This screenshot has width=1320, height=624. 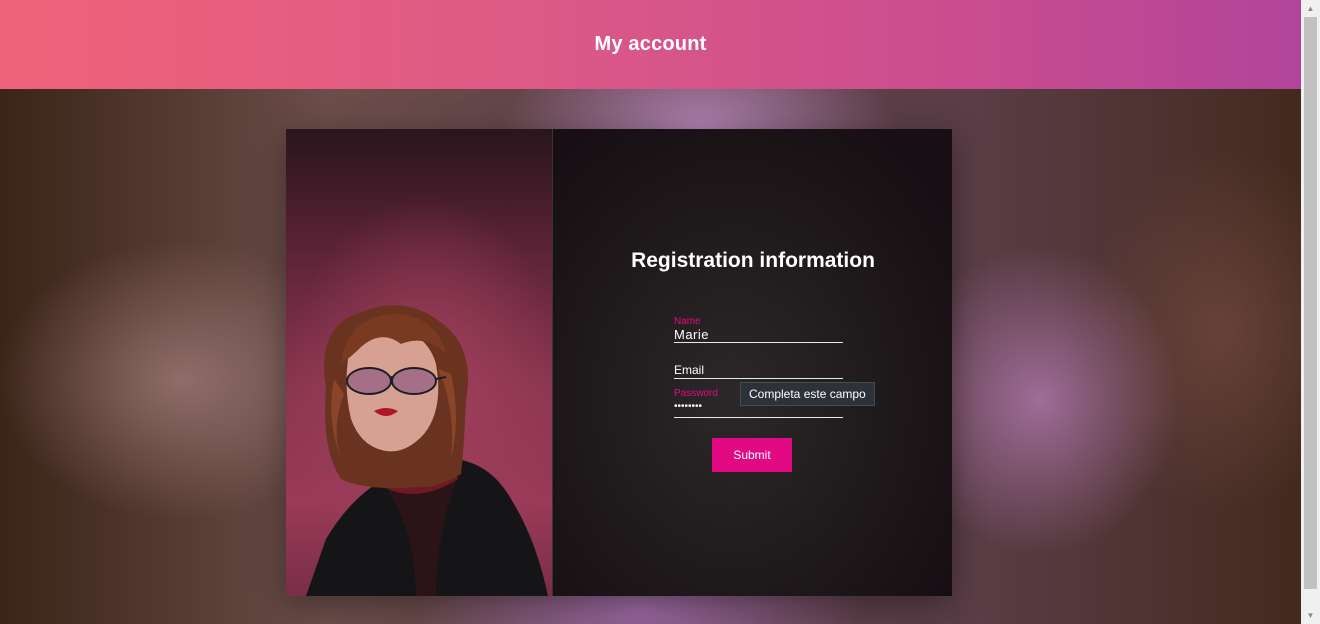 What do you see at coordinates (1310, 615) in the screenshot?
I see `chevron-down-icon: ▼` at bounding box center [1310, 615].